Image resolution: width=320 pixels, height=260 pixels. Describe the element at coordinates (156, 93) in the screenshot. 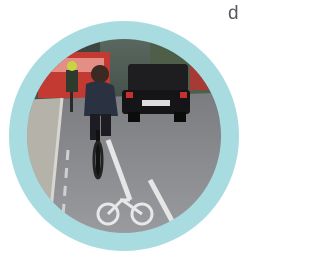

I see `pickup-truck` at that location.